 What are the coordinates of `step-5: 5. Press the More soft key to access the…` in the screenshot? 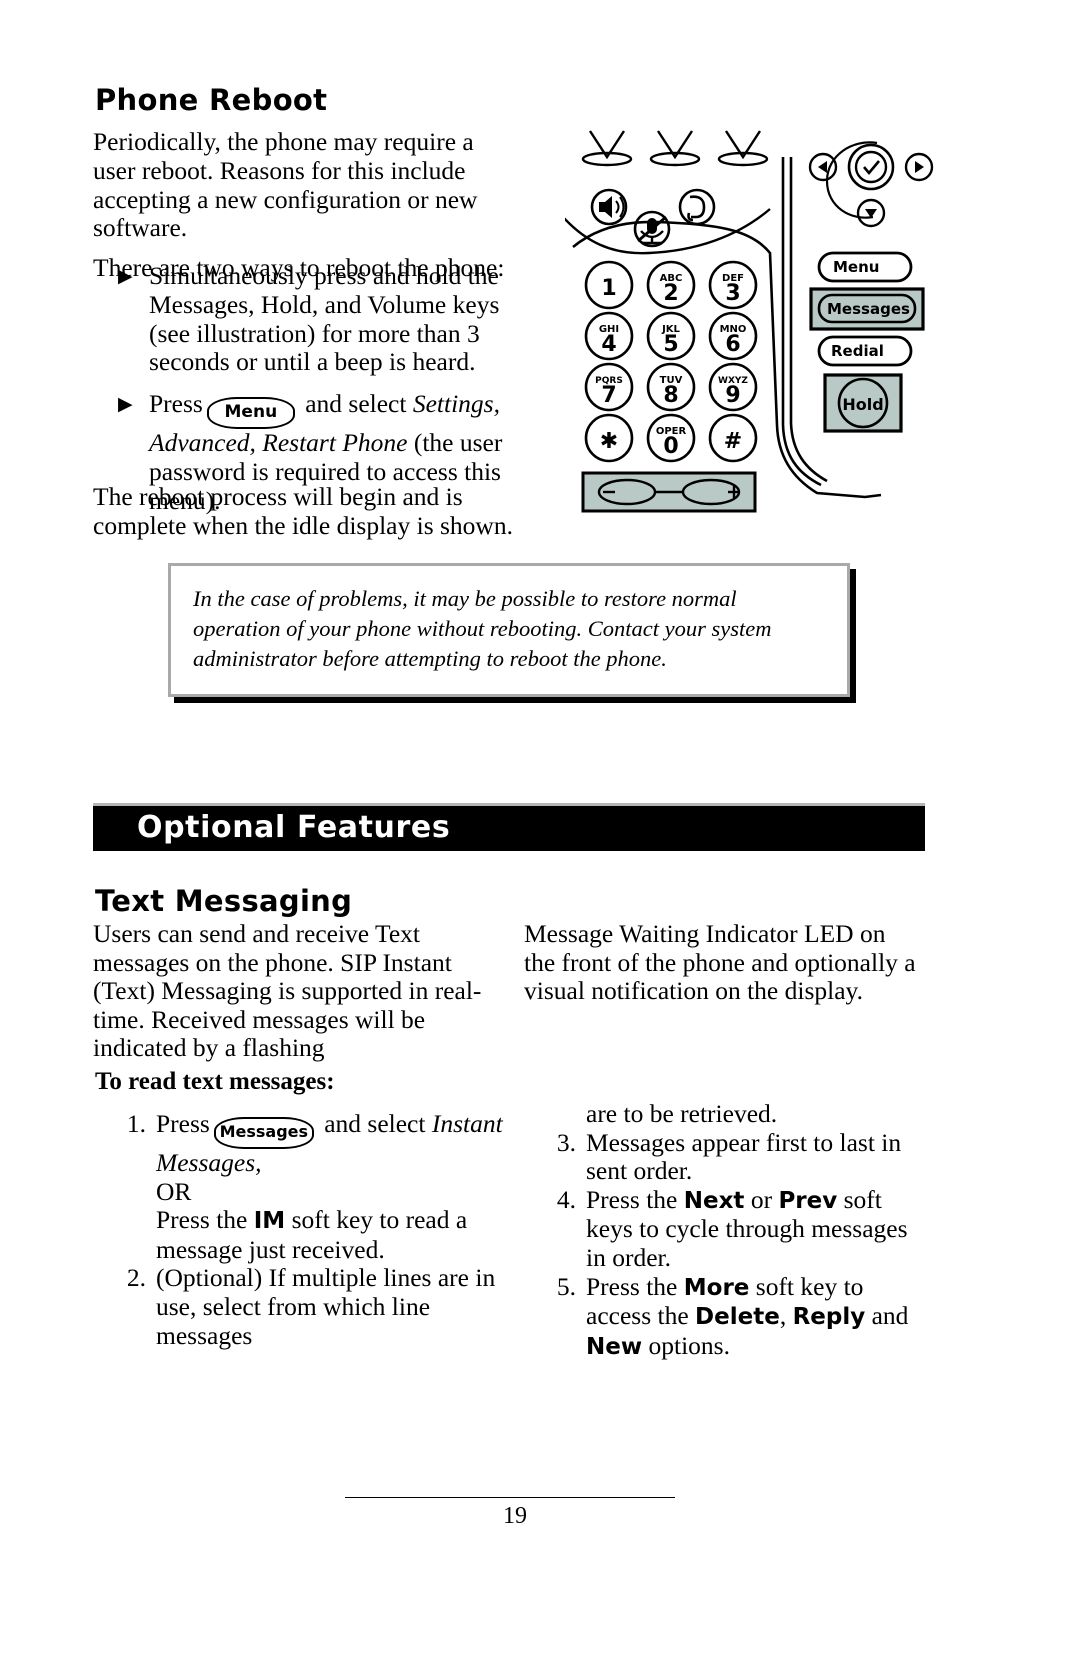 It's located at (735, 1316).